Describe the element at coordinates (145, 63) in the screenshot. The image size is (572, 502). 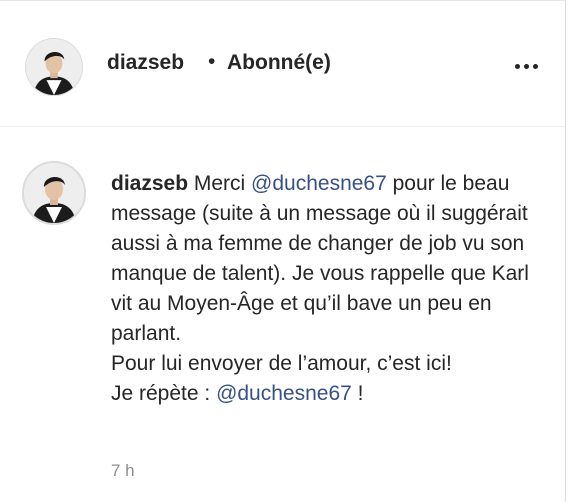
I see `header-username: diazseb` at that location.